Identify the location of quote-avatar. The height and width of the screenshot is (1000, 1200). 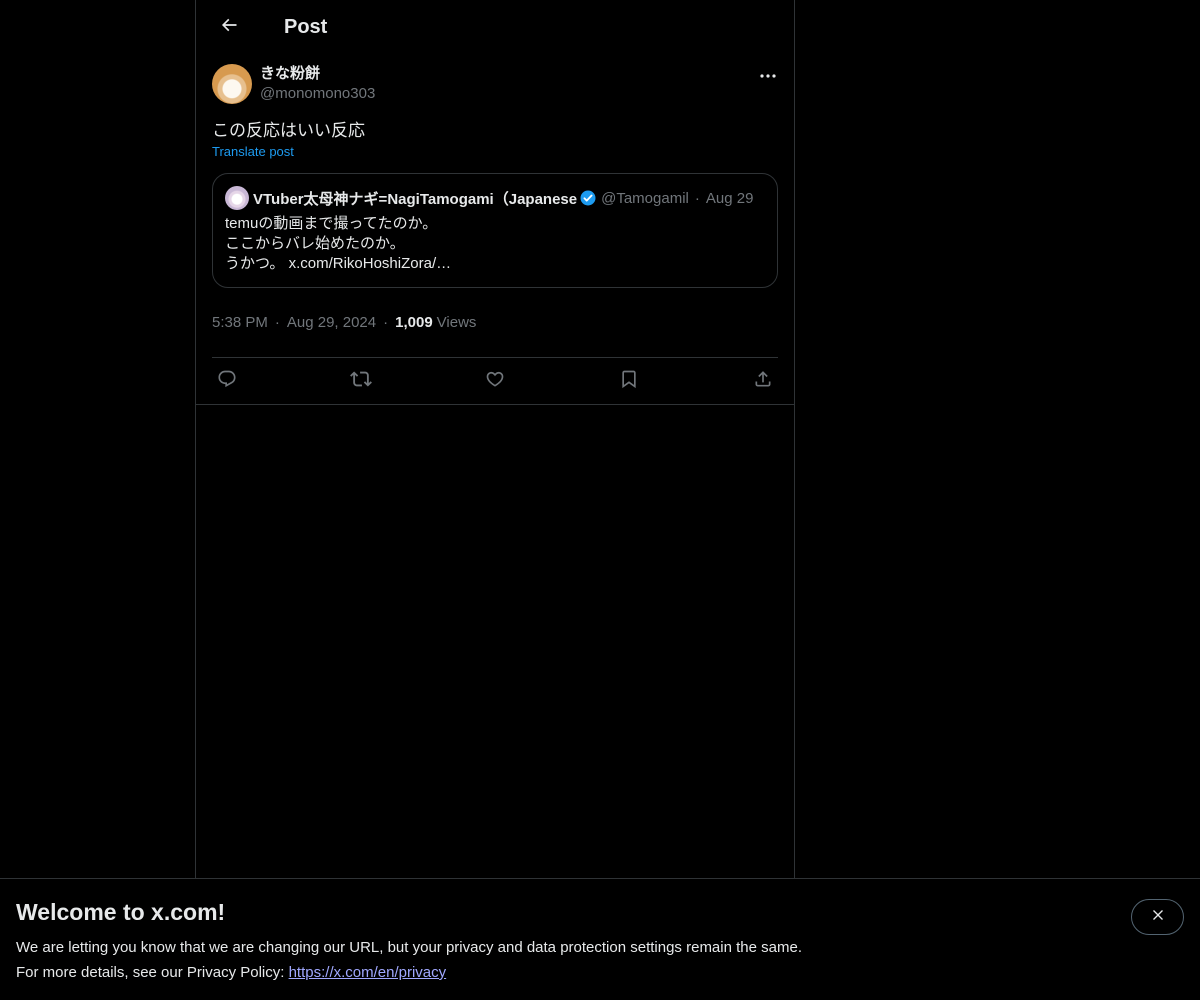
(237, 198).